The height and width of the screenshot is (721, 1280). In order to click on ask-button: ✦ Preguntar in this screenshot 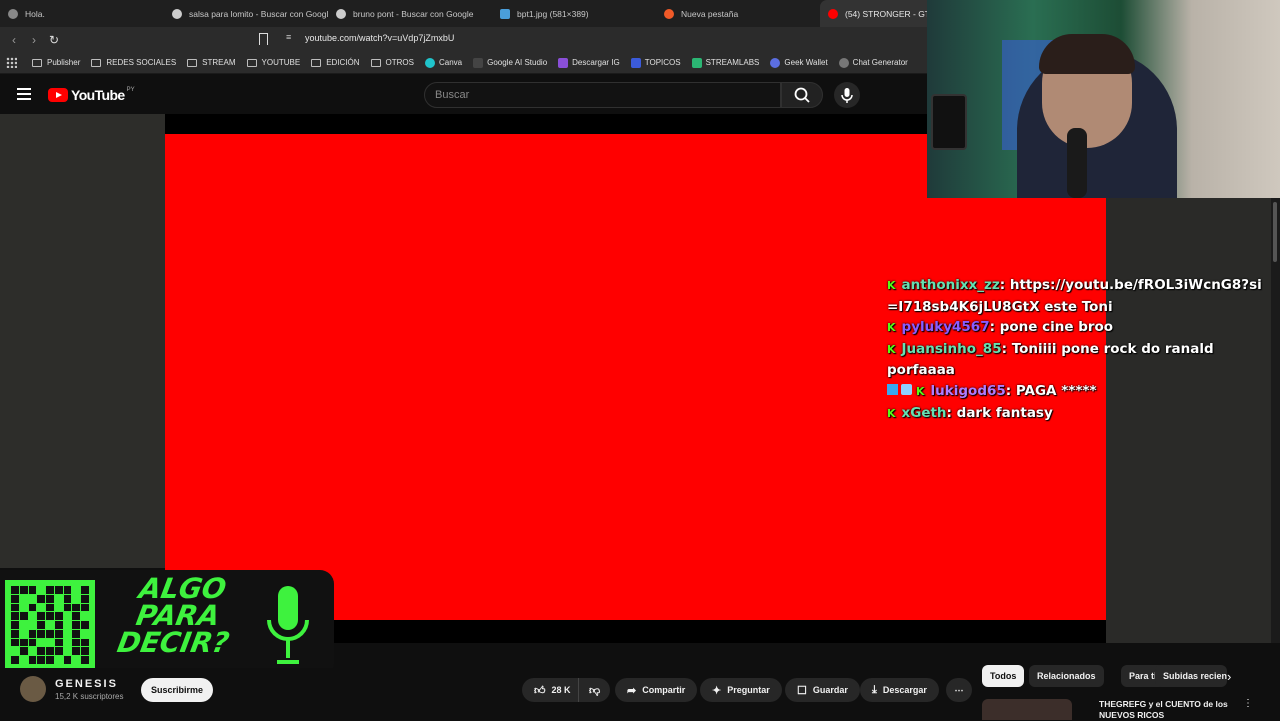, I will do `click(741, 690)`.